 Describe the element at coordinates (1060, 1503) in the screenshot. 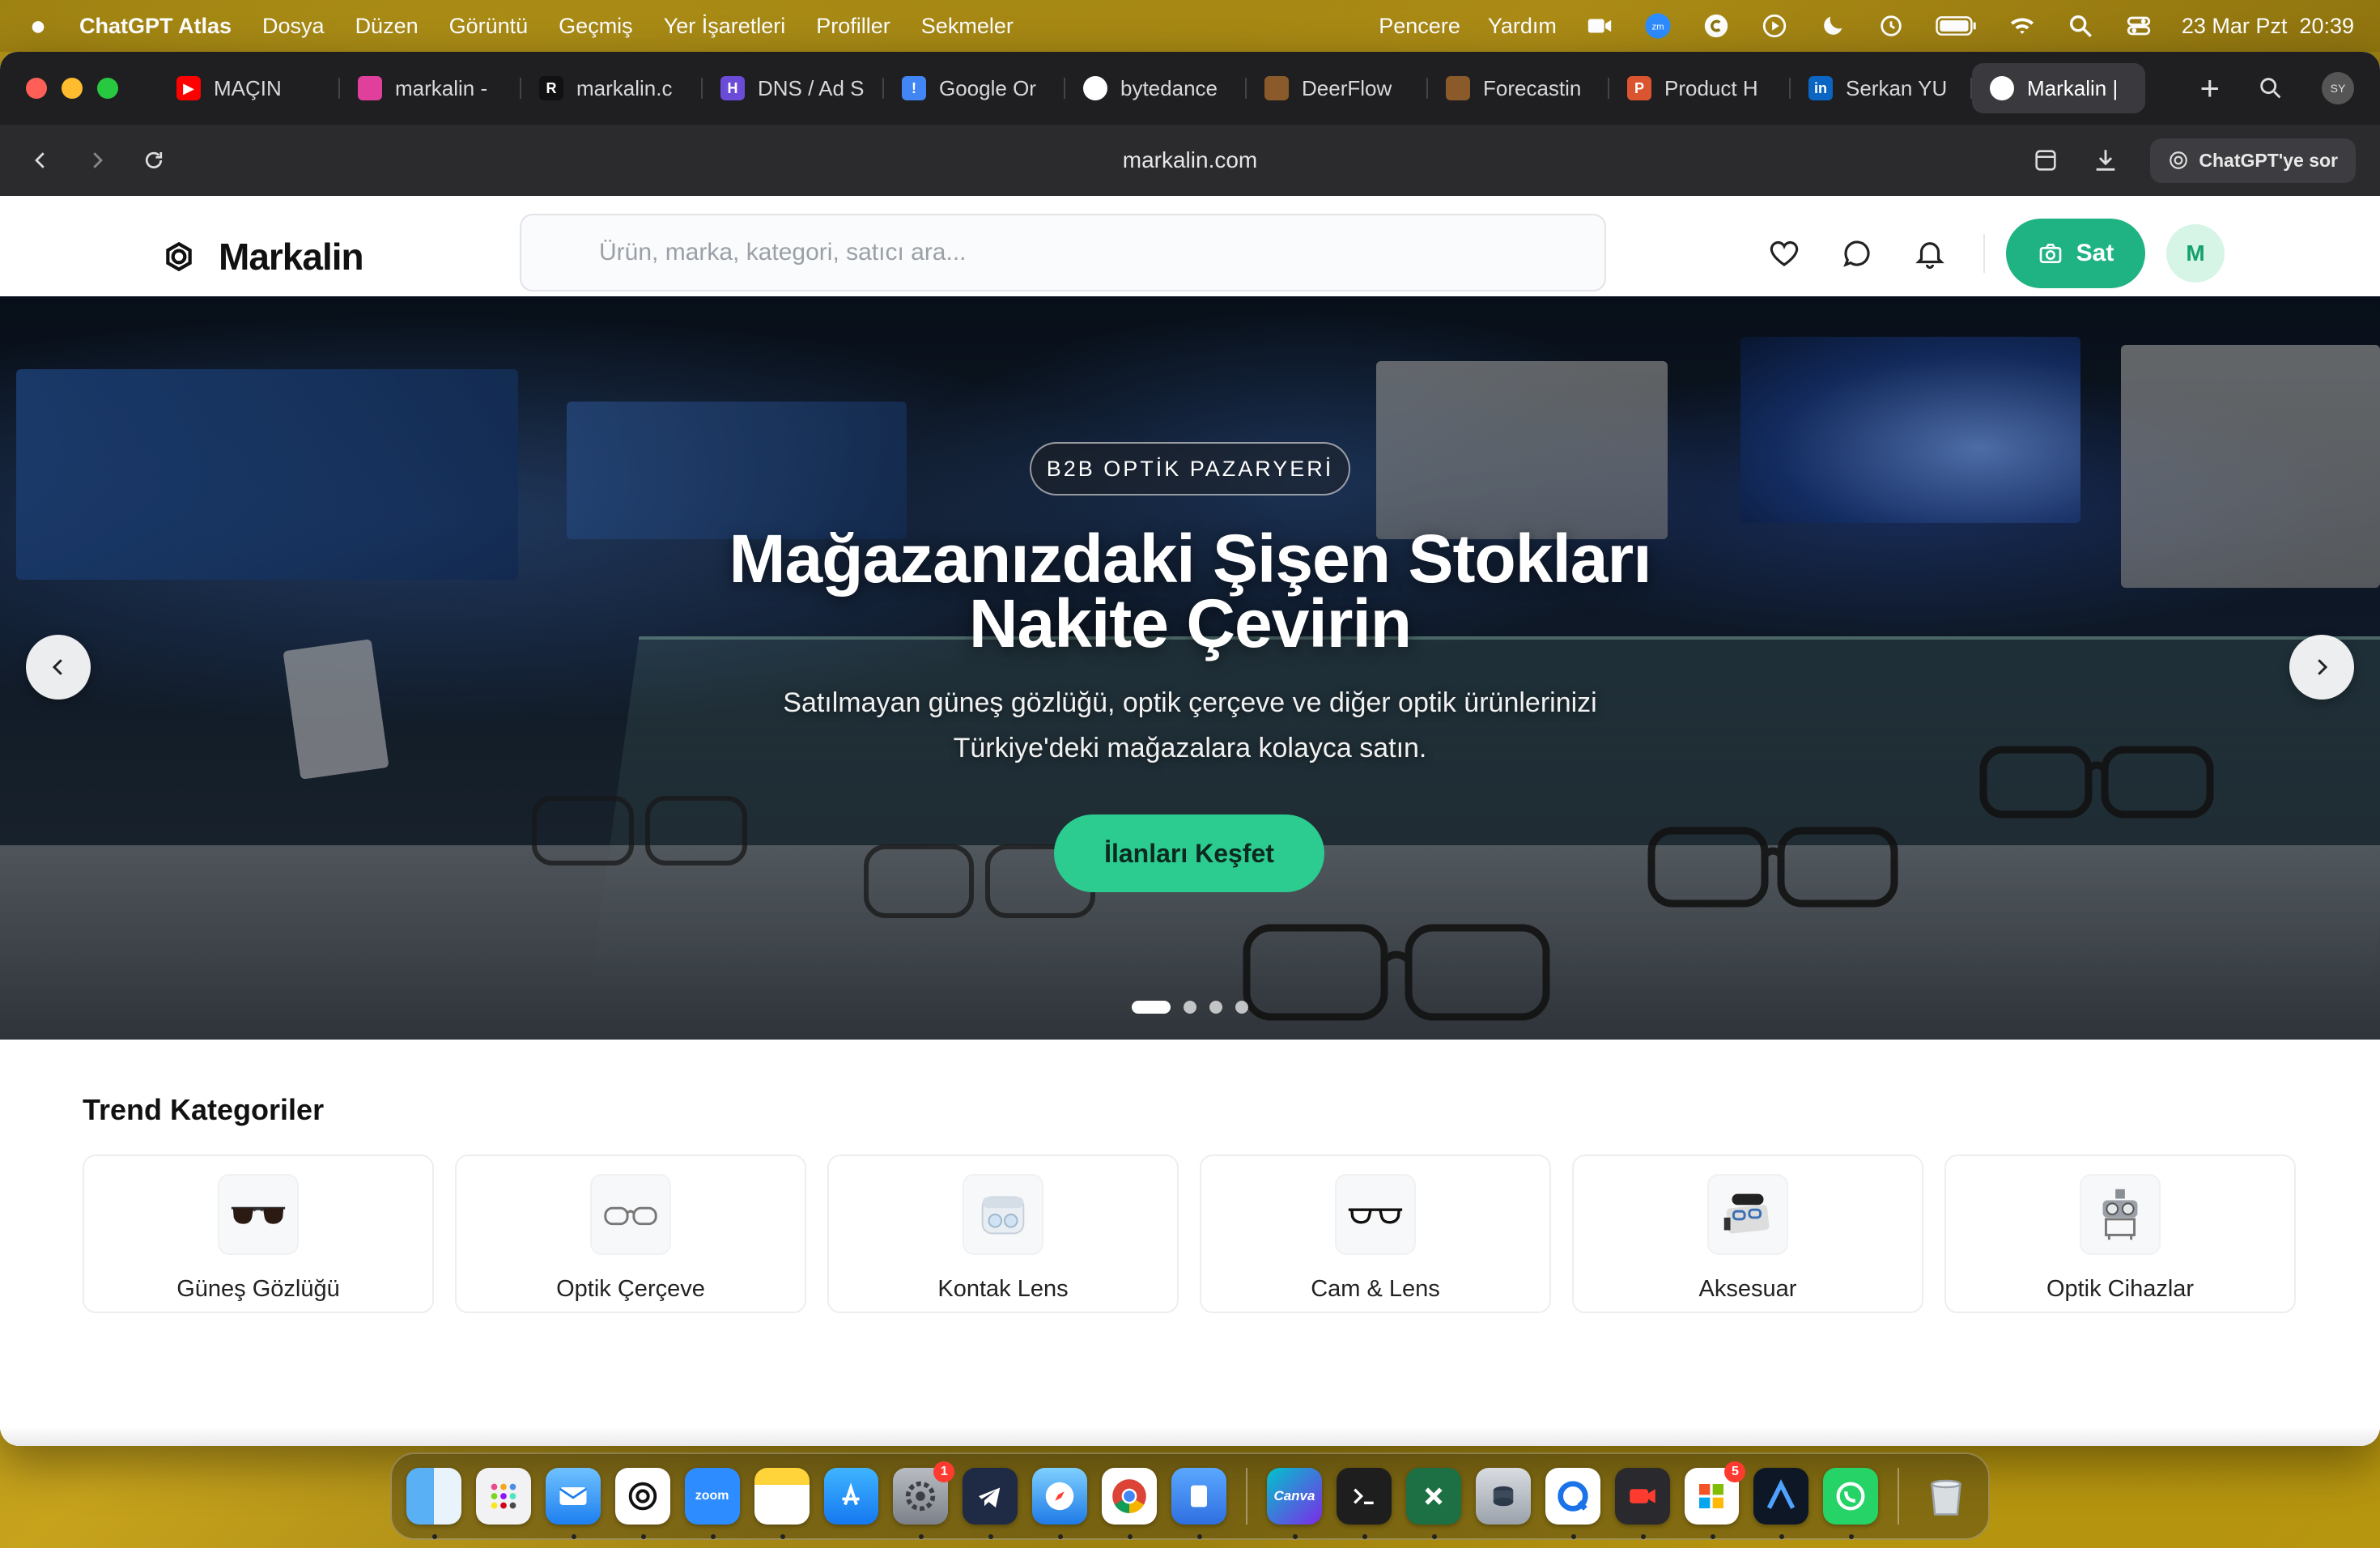

I see `safari-icon` at that location.